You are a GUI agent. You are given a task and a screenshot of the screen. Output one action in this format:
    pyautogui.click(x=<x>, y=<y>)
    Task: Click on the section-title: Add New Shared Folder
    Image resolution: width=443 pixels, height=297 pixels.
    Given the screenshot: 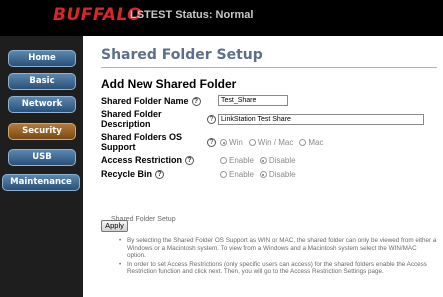 What is the action you would take?
    pyautogui.click(x=169, y=84)
    